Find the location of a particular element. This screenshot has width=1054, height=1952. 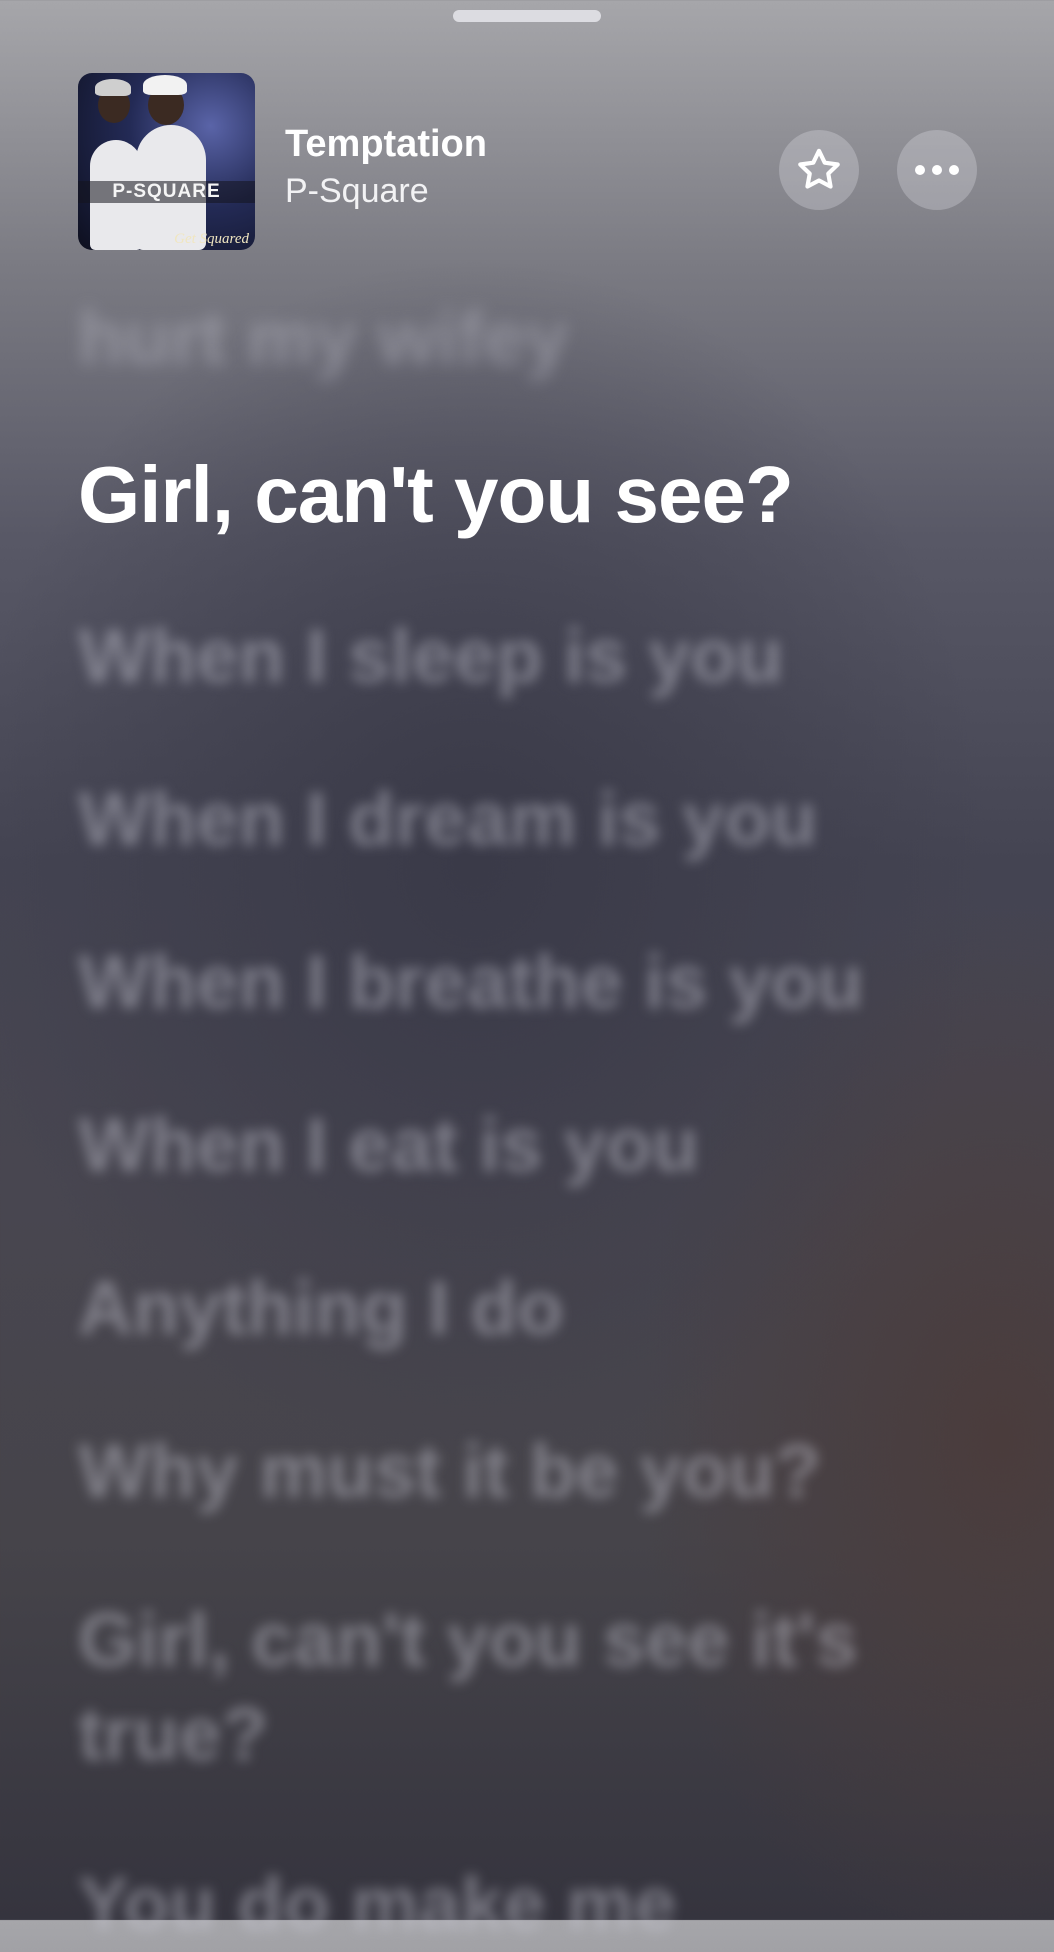

ellipsis-icon is located at coordinates (937, 170).